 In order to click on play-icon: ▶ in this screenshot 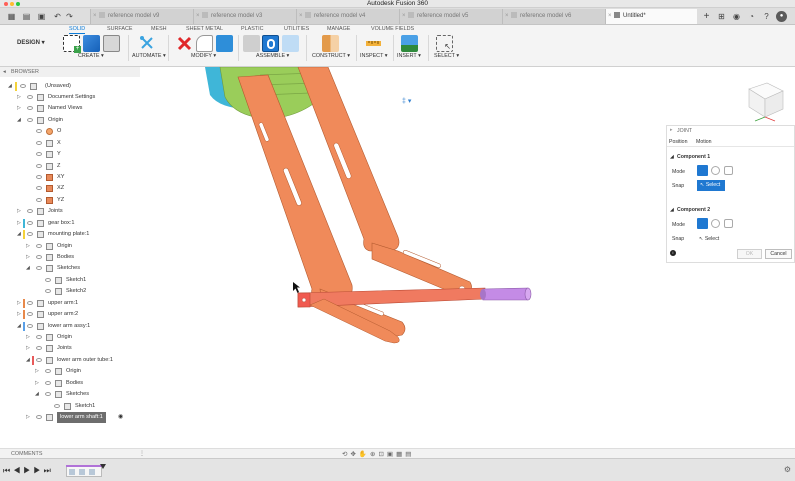, I will do `click(28, 470)`.